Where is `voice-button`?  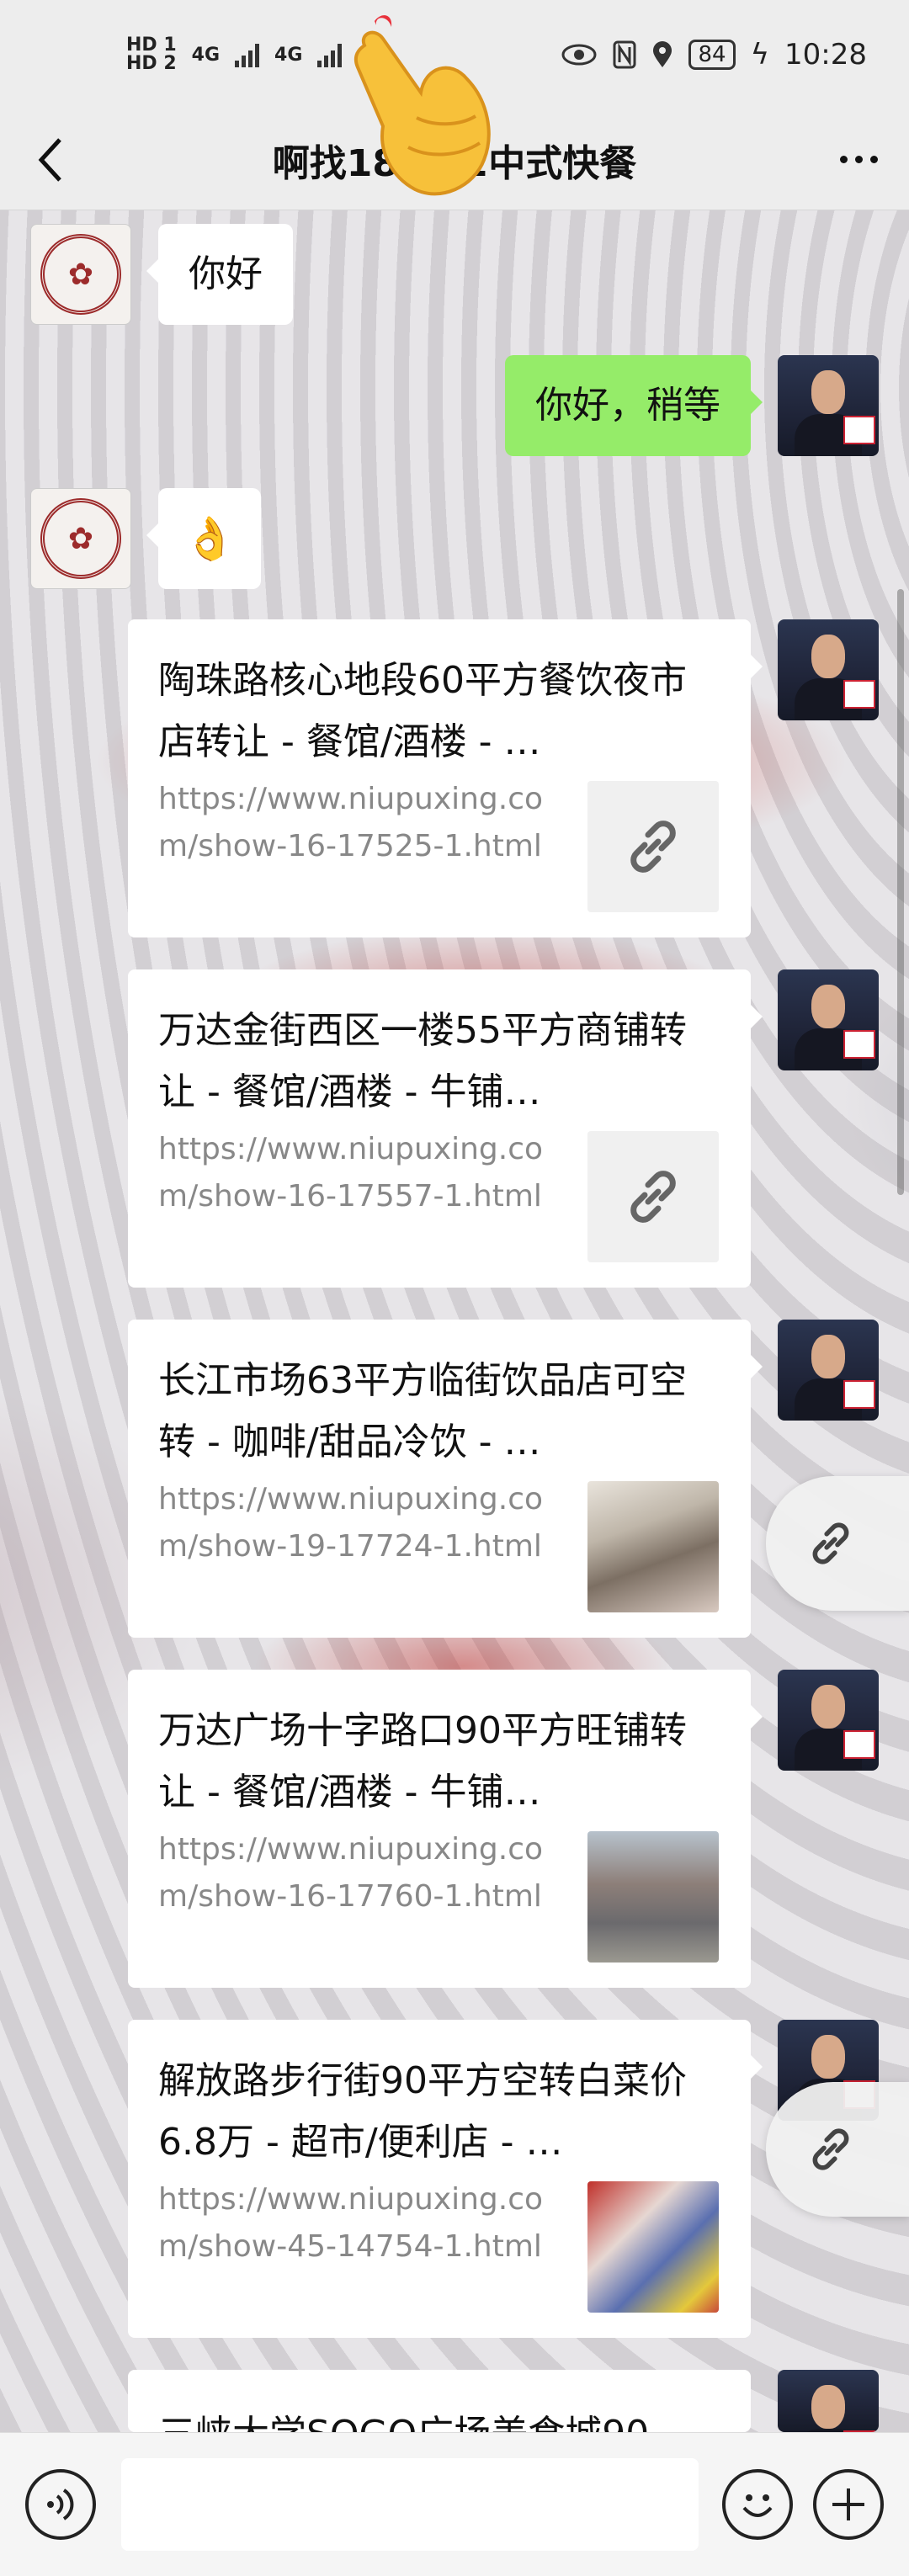 voice-button is located at coordinates (60, 2505).